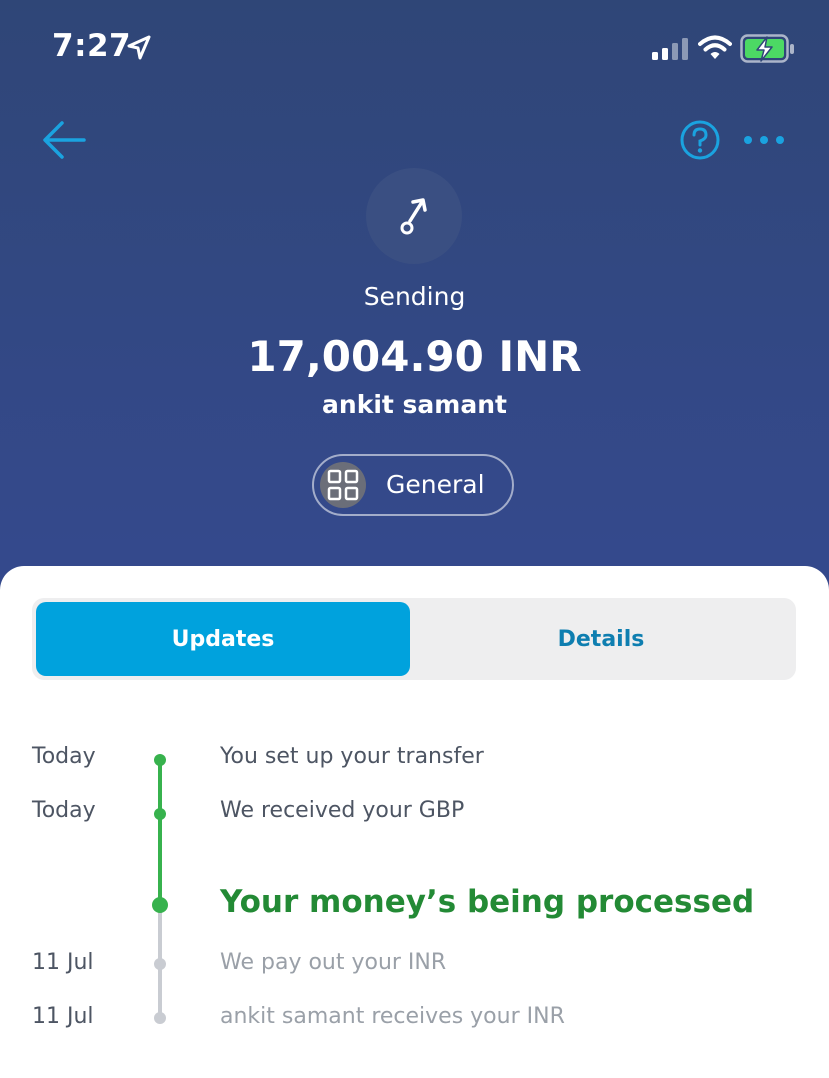  I want to click on category-icon-badge, so click(343, 485).